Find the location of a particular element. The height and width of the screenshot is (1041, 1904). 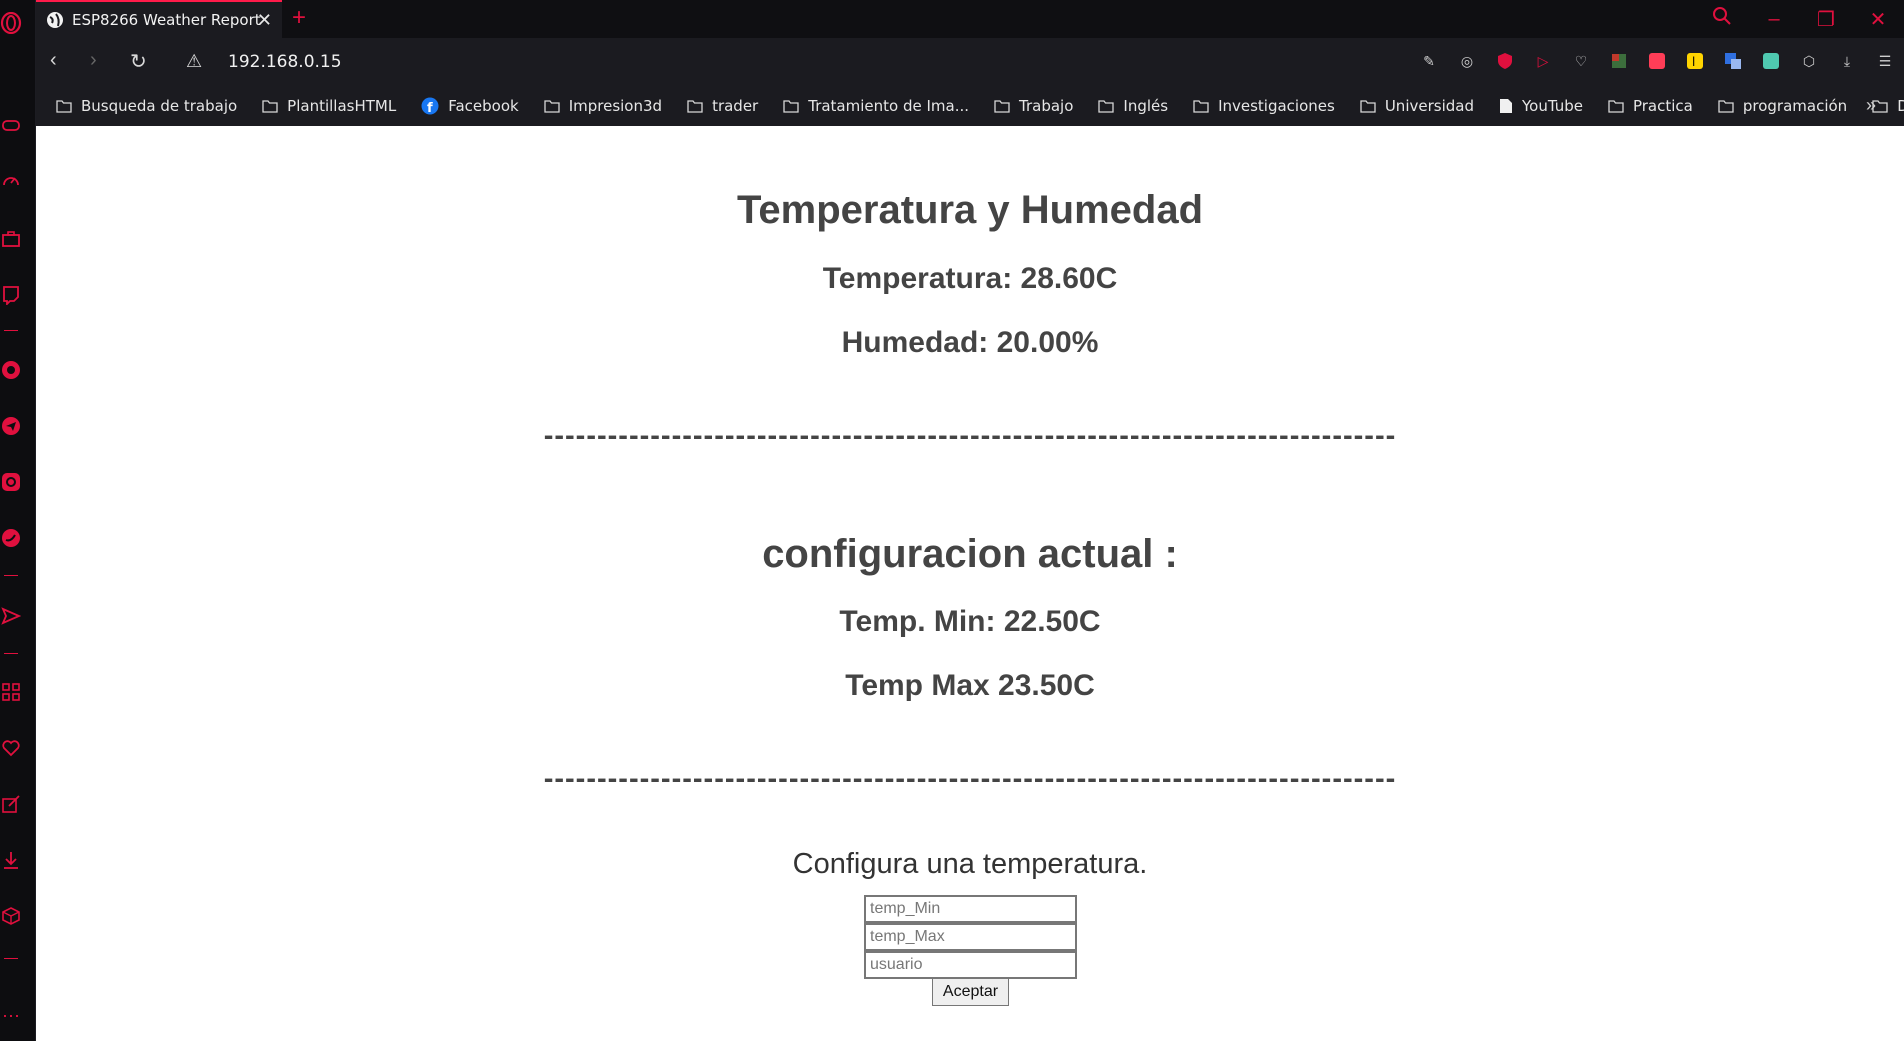

browser-sidebar: ⋯ is located at coordinates (18, 520).